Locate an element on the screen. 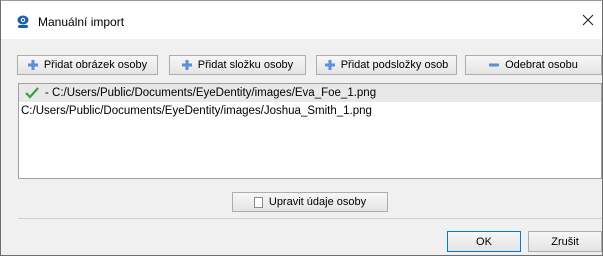 The width and height of the screenshot is (603, 256). edit-person-button: Upravit údaje osoby is located at coordinates (310, 202).